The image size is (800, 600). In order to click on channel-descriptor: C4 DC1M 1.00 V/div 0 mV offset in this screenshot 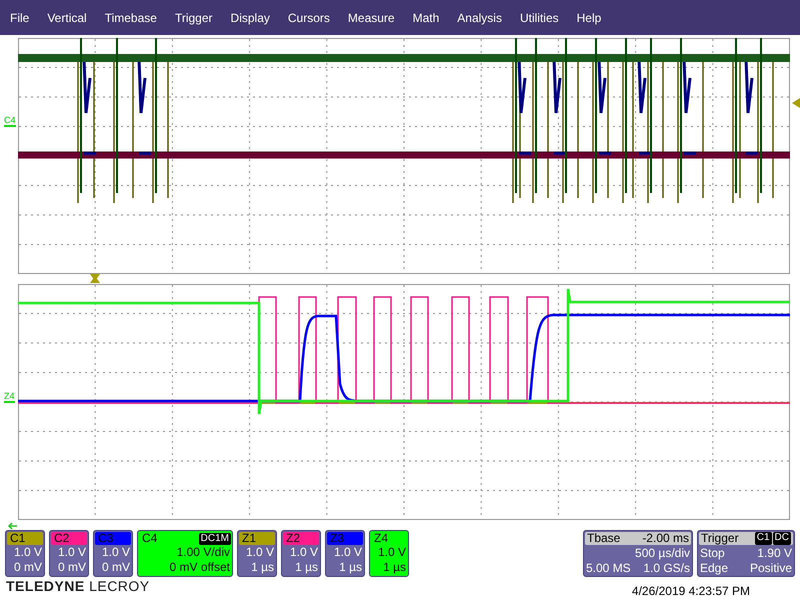, I will do `click(185, 553)`.